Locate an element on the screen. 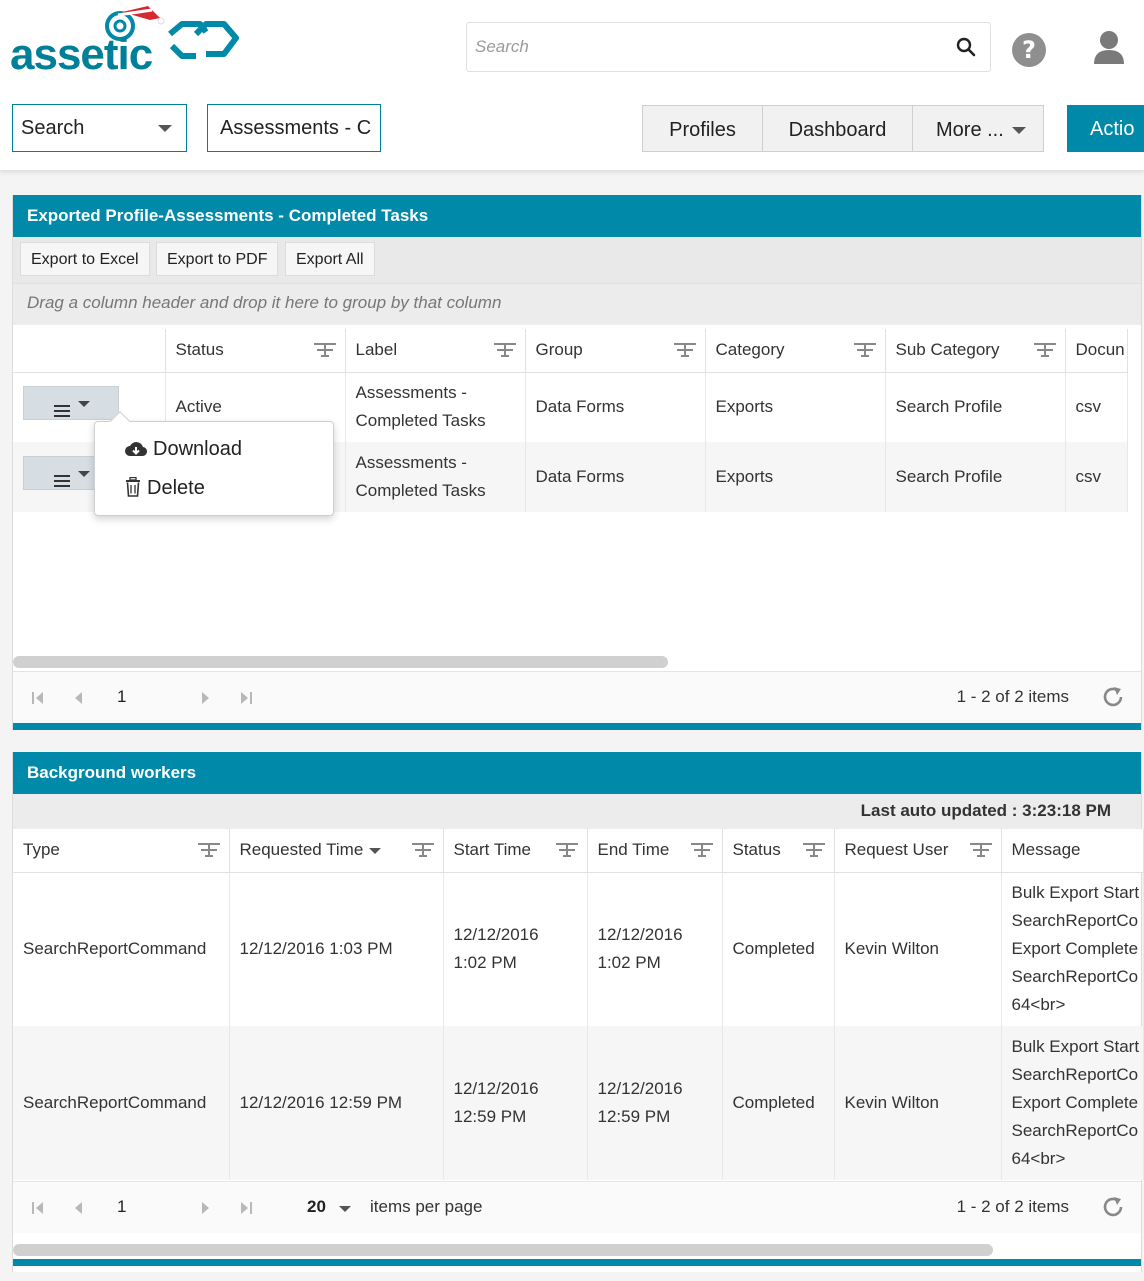 Image resolution: width=1144 pixels, height=1281 pixels. column-header-category: Category is located at coordinates (795, 351).